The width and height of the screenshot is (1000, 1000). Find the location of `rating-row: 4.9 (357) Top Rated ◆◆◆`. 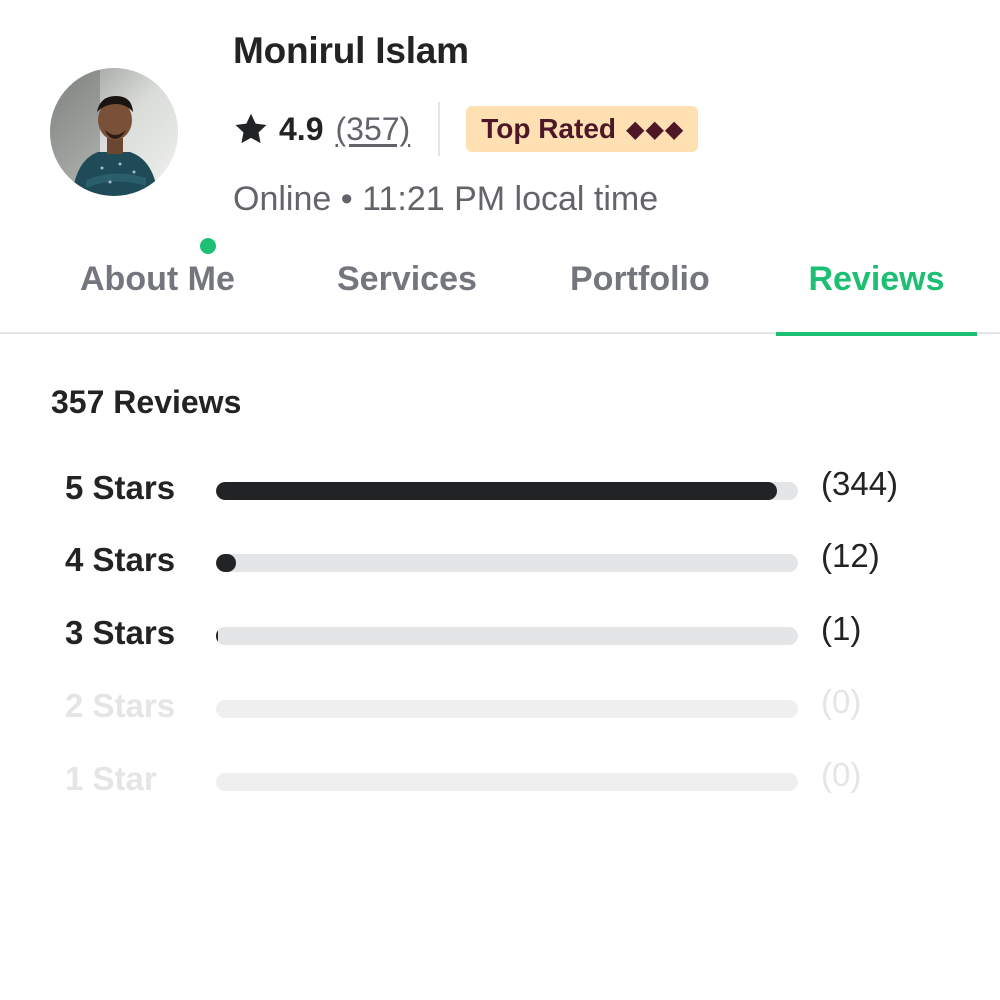

rating-row: 4.9 (357) Top Rated ◆◆◆ is located at coordinates (466, 129).